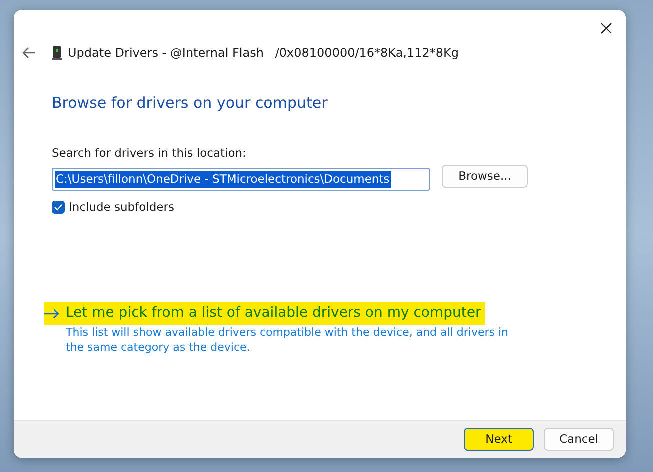  What do you see at coordinates (52, 313) in the screenshot?
I see `right-arrow-icon` at bounding box center [52, 313].